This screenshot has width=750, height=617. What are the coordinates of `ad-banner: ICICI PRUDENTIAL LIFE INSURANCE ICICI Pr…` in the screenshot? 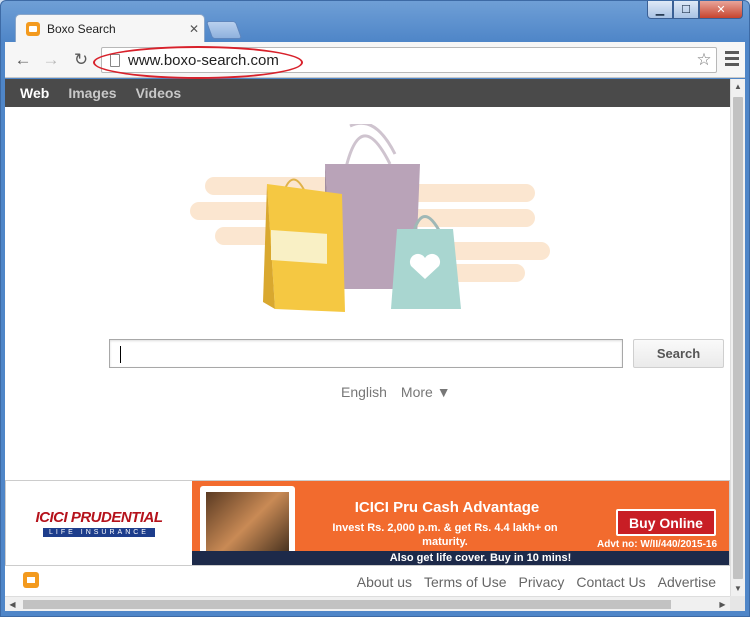 It's located at (367, 523).